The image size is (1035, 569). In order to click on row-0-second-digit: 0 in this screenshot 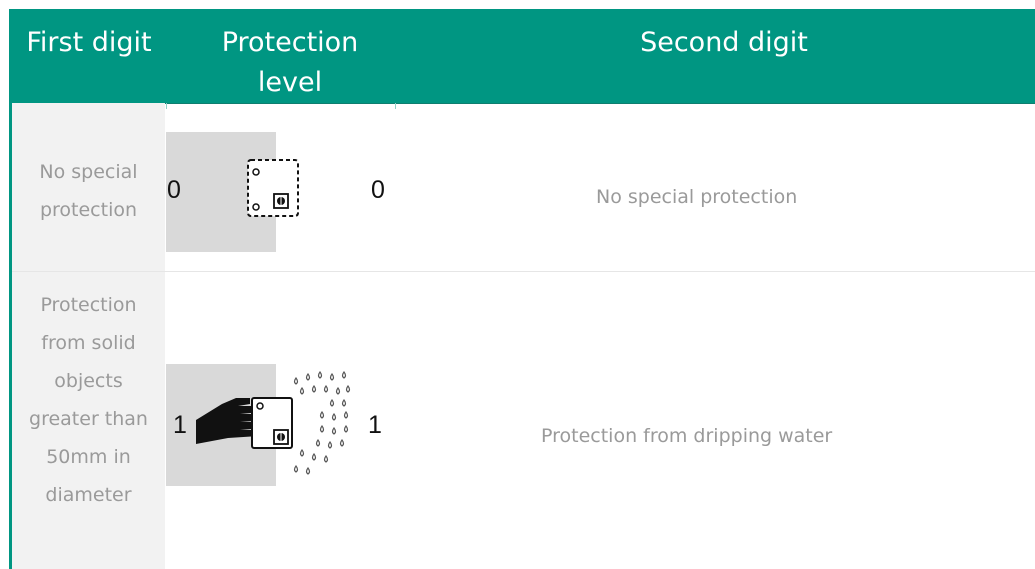, I will do `click(378, 190)`.